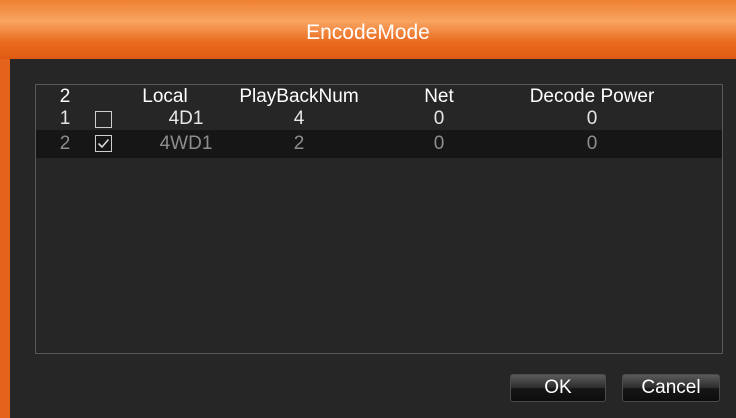  Describe the element at coordinates (558, 388) in the screenshot. I see `ok-button: OK` at that location.